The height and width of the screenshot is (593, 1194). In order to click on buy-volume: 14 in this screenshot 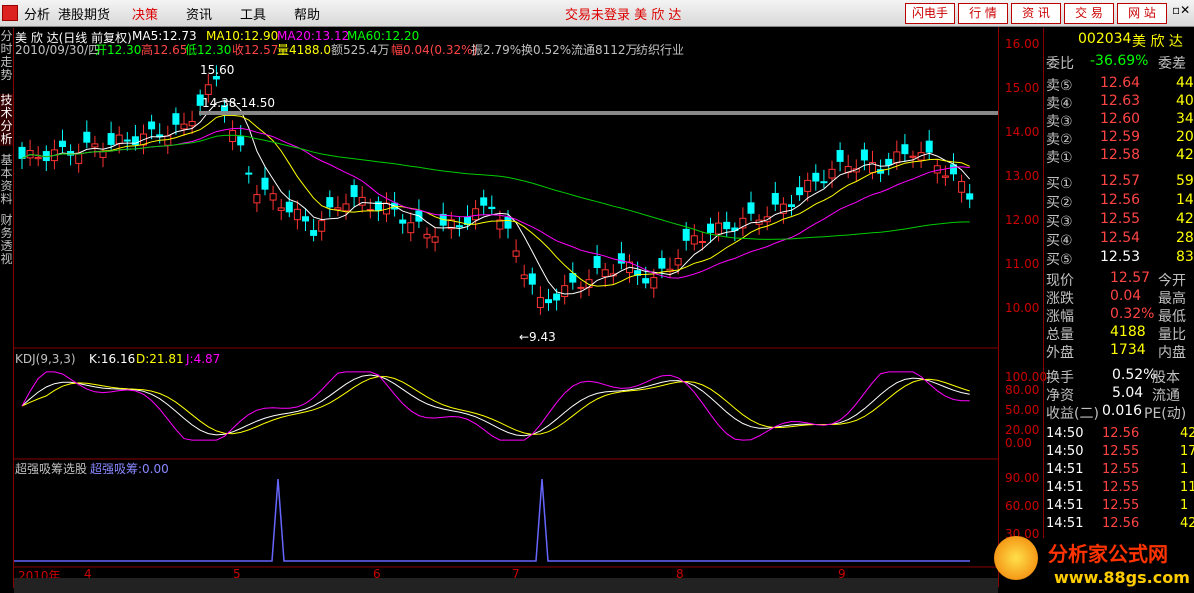, I will do `click(1185, 200)`.